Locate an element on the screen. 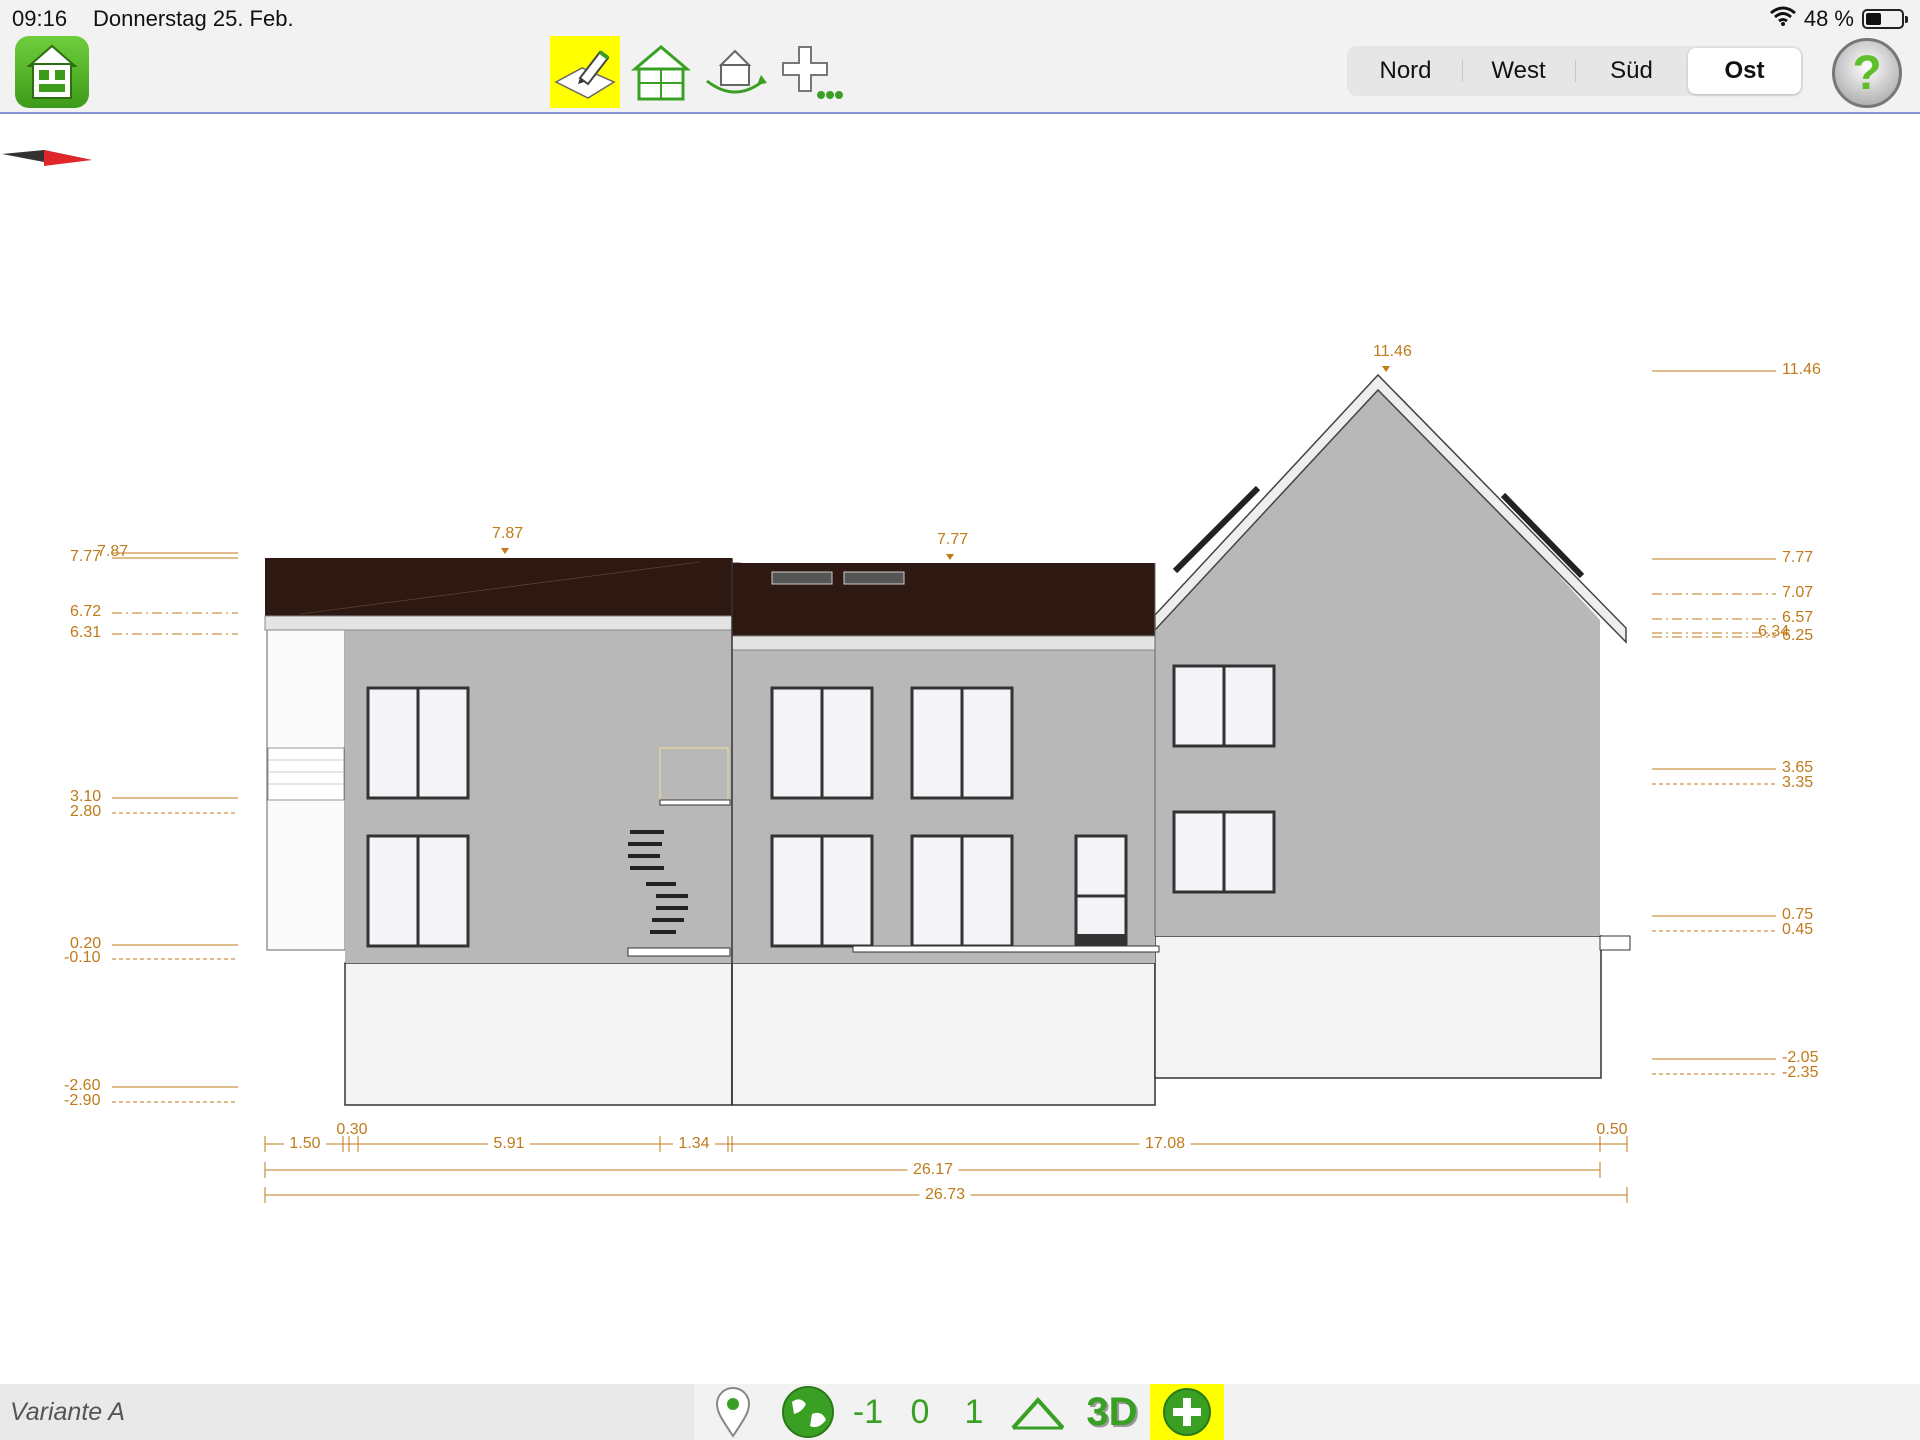  roof-icon is located at coordinates (1038, 1412).